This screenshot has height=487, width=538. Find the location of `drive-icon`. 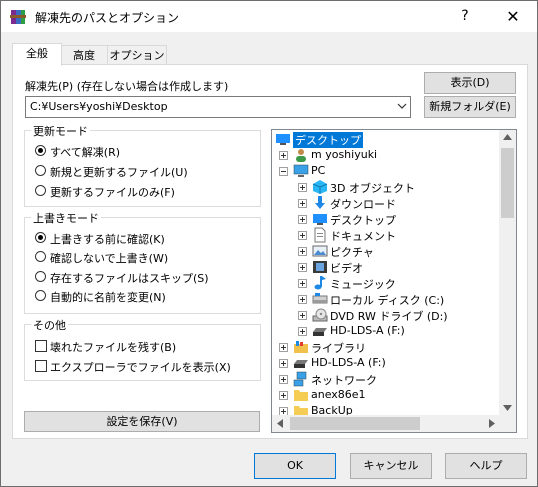

drive-icon is located at coordinates (320, 332).